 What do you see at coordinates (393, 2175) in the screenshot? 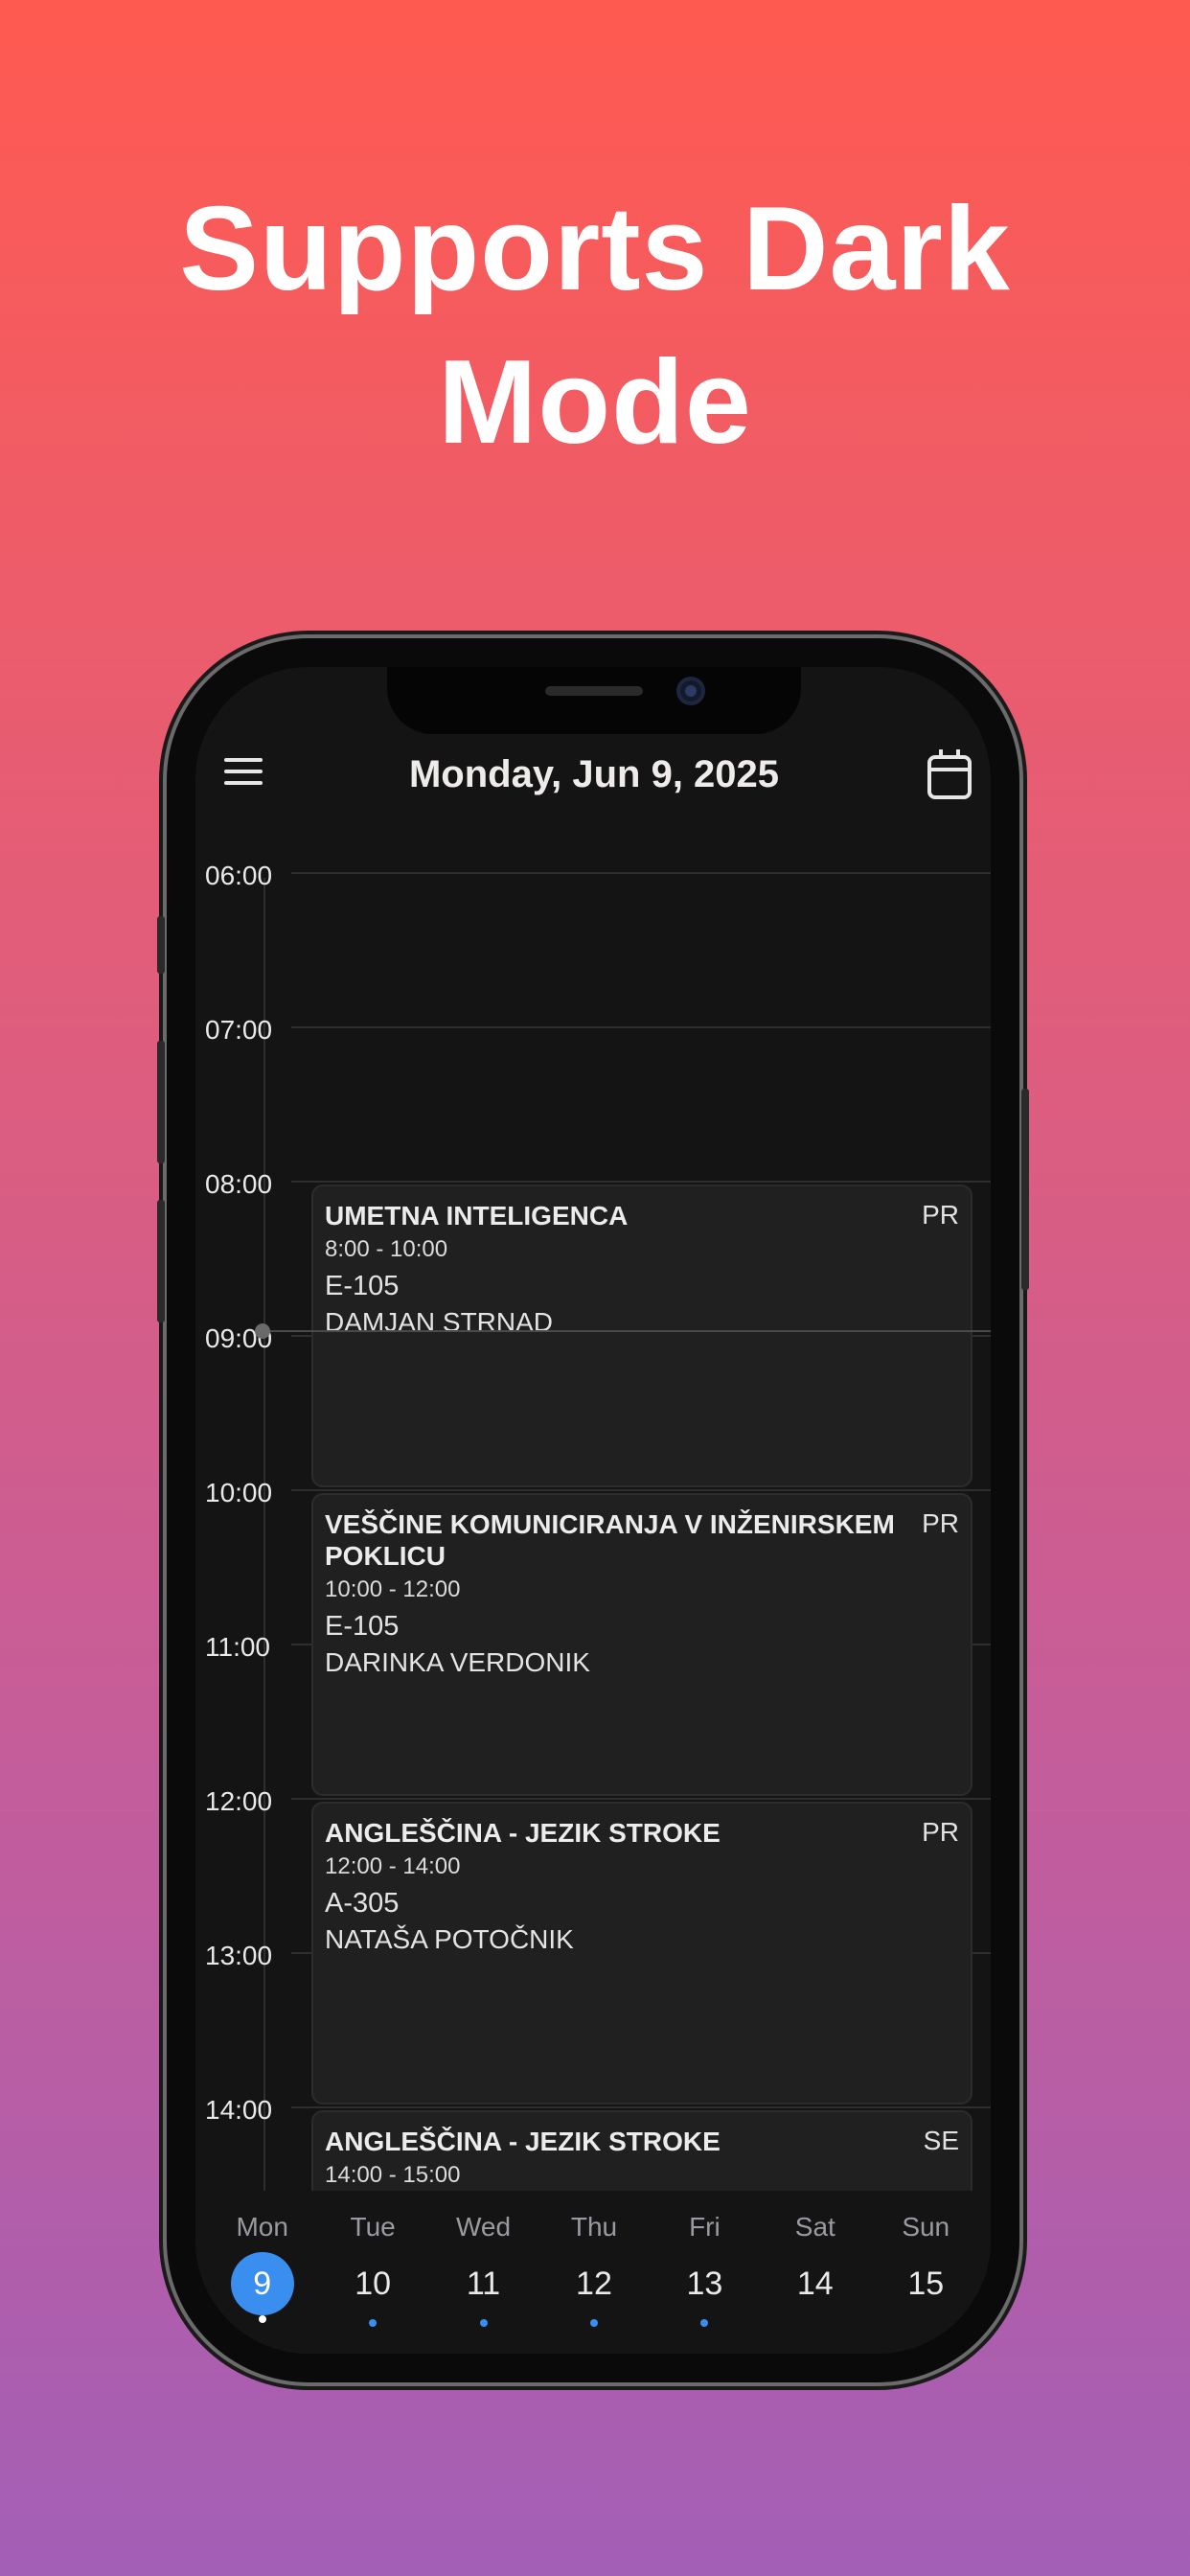
I see `event-time: 14:00 - 15:00` at bounding box center [393, 2175].